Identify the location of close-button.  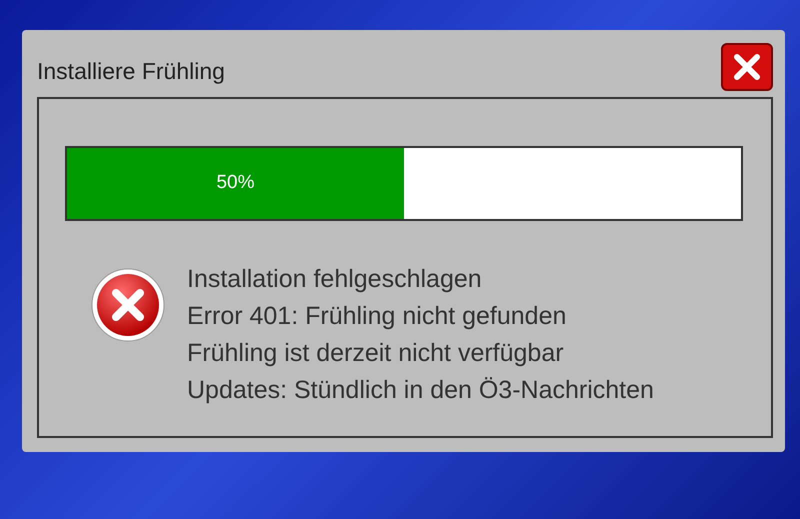
(747, 66).